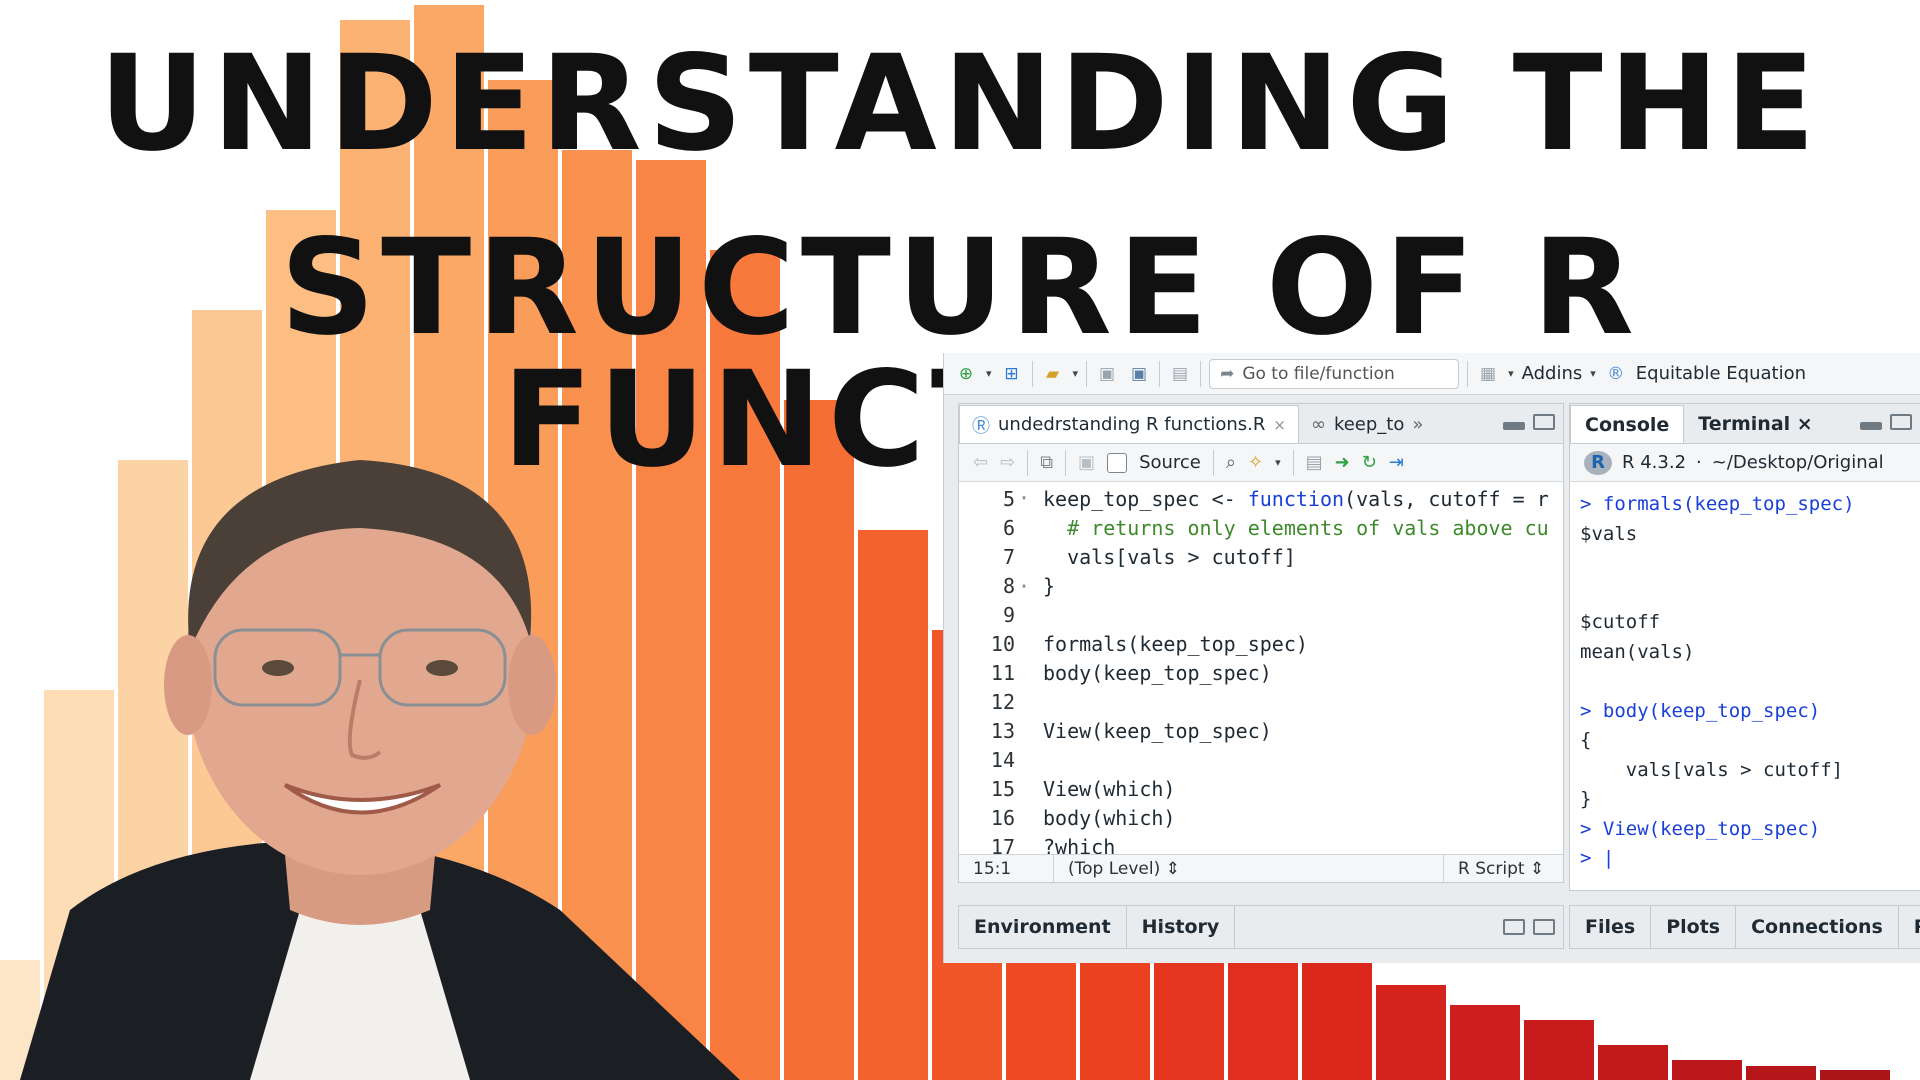 The height and width of the screenshot is (1080, 1920). Describe the element at coordinates (1712, 769) in the screenshot. I see `console-output-line: vals[vals > cutoff]` at that location.